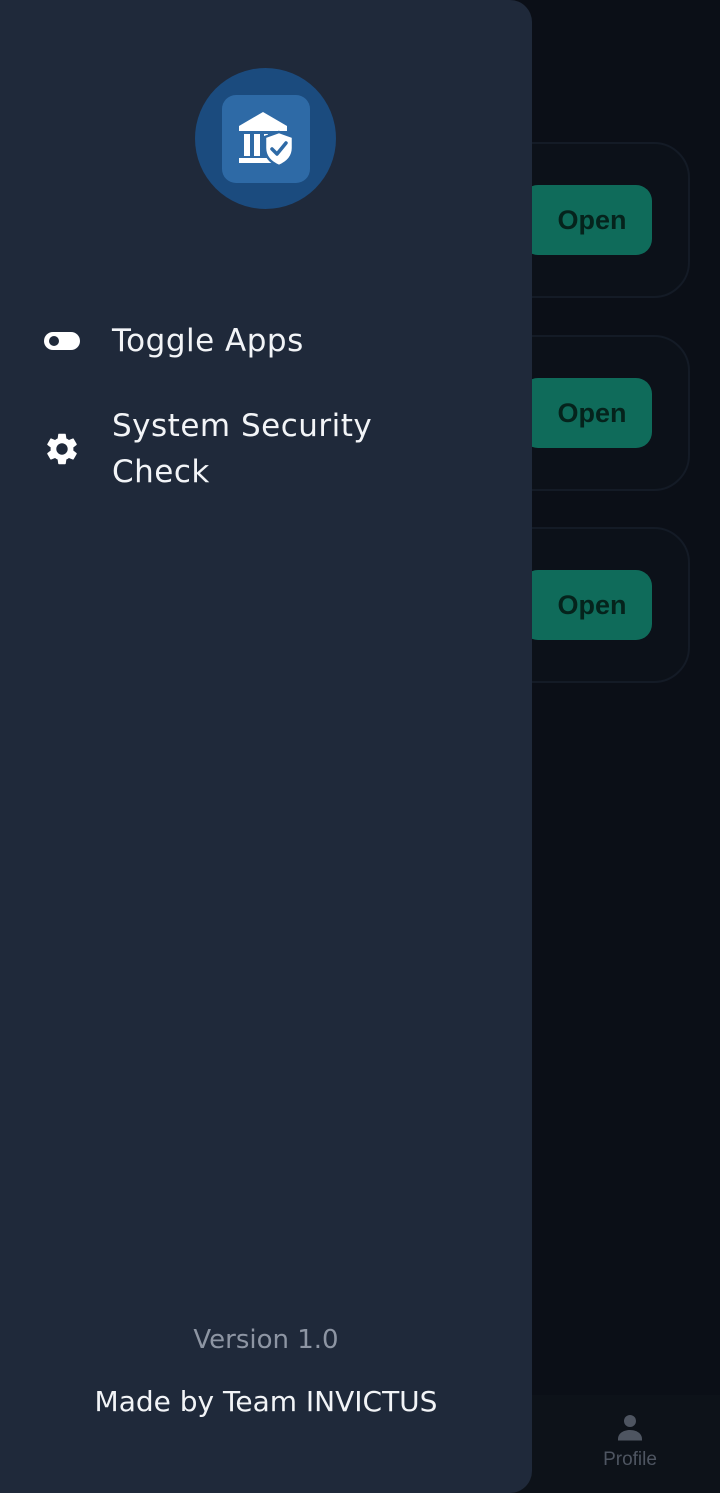 The image size is (720, 1493). Describe the element at coordinates (62, 341) in the screenshot. I see `toggle-icon` at that location.